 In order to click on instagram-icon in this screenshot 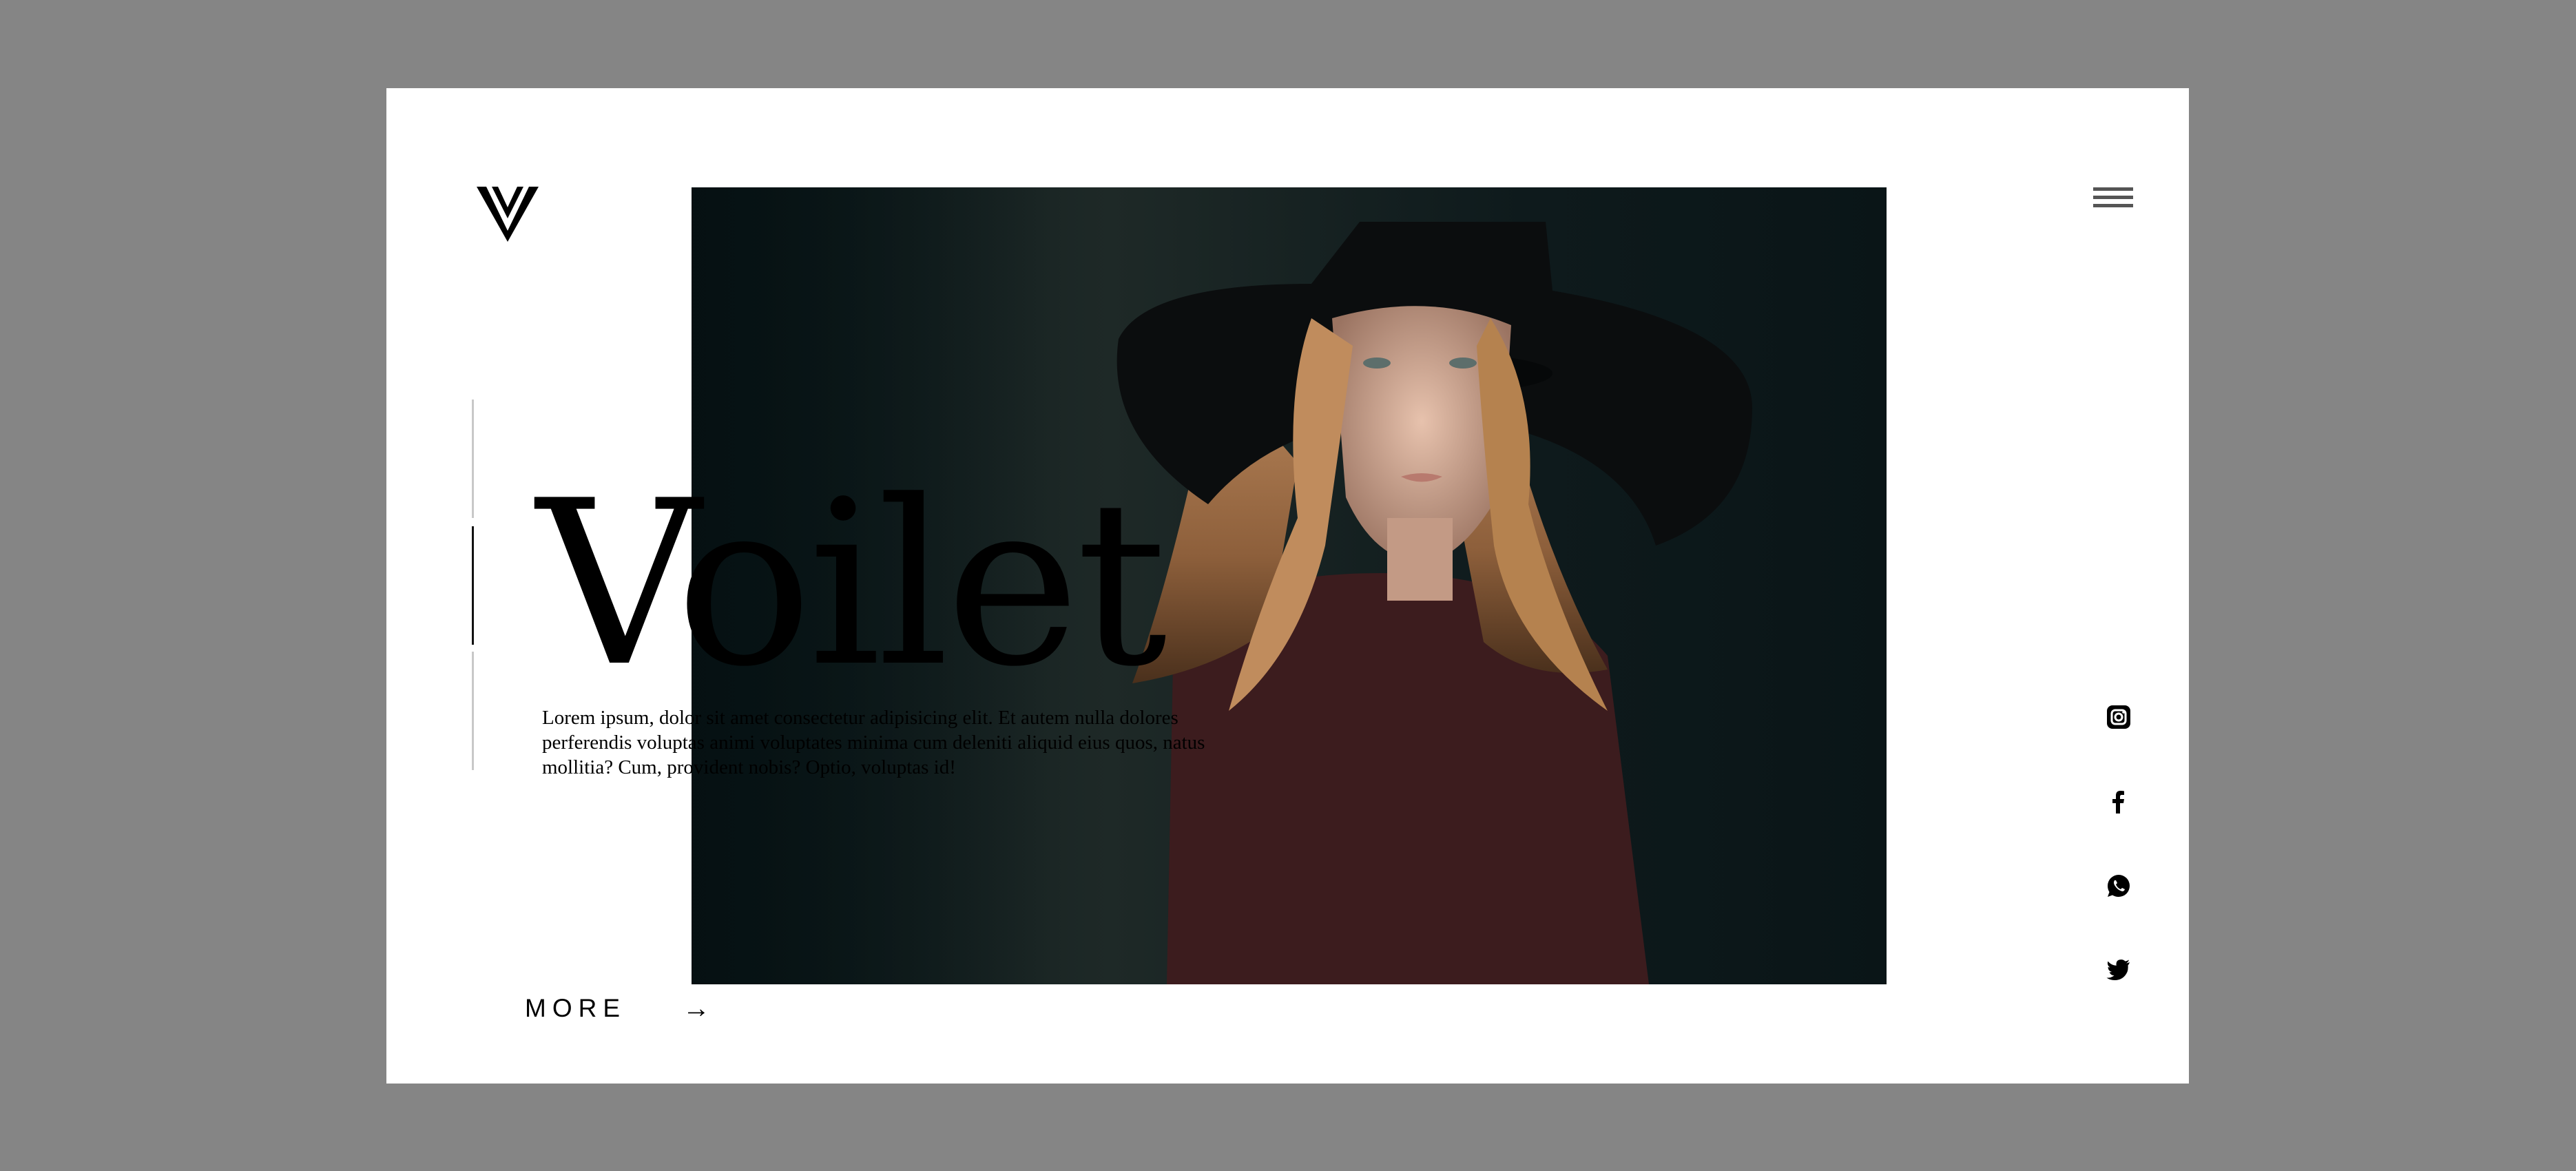, I will do `click(2118, 717)`.